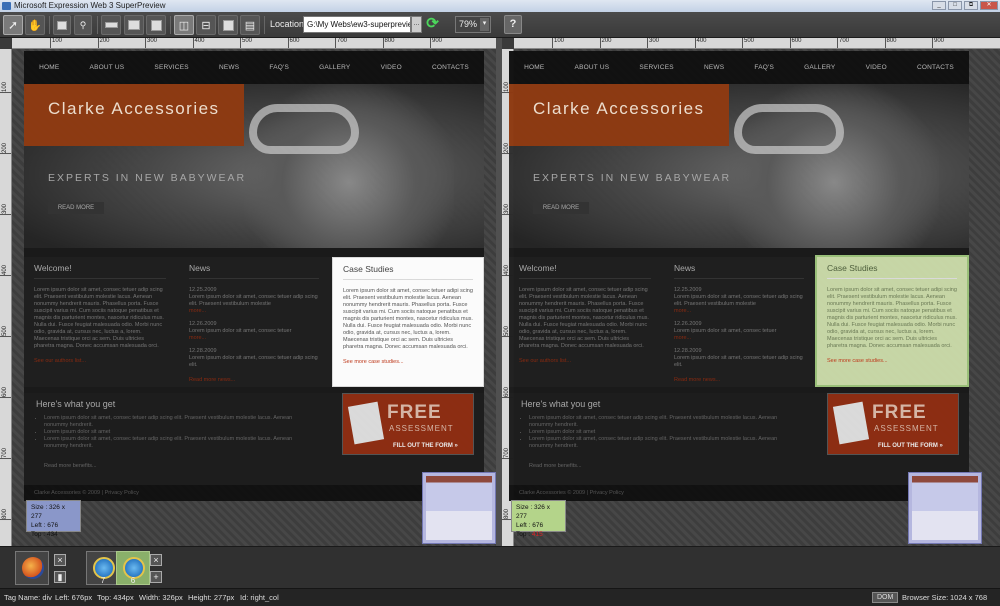  I want to click on info-left: Left : 676, so click(530, 525).